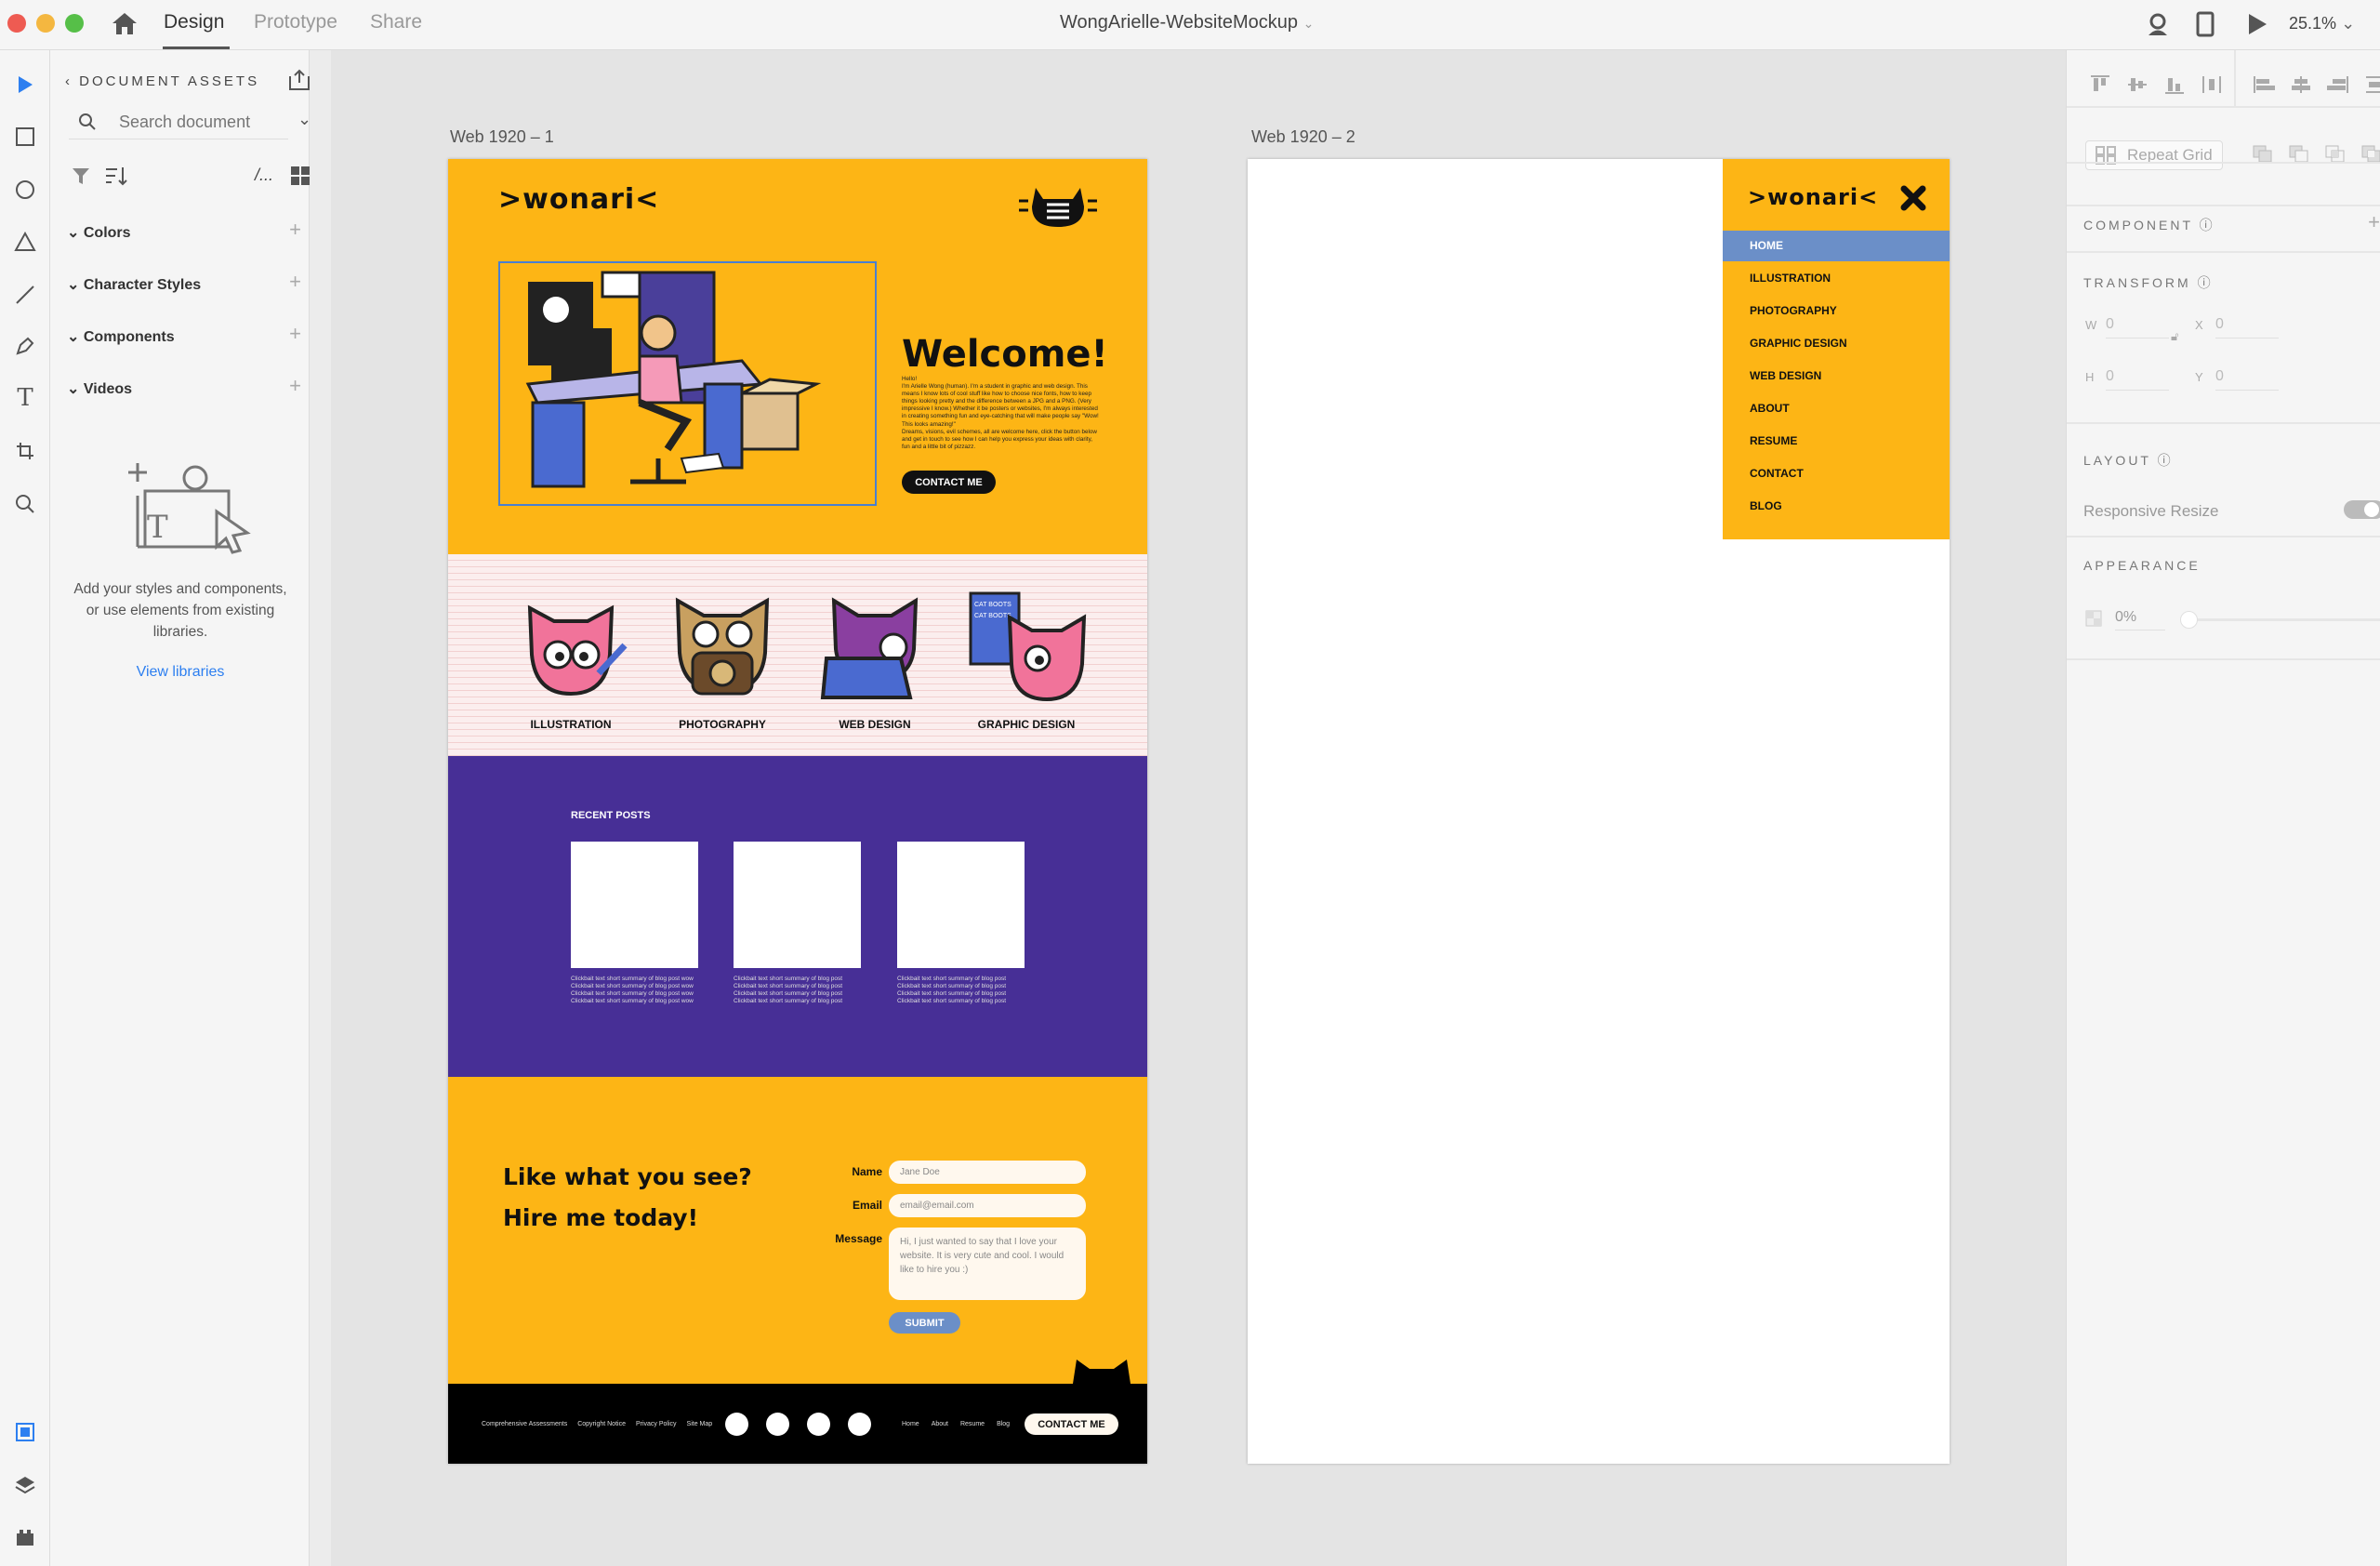  I want to click on footer-link: Copyright Notice, so click(601, 1424).